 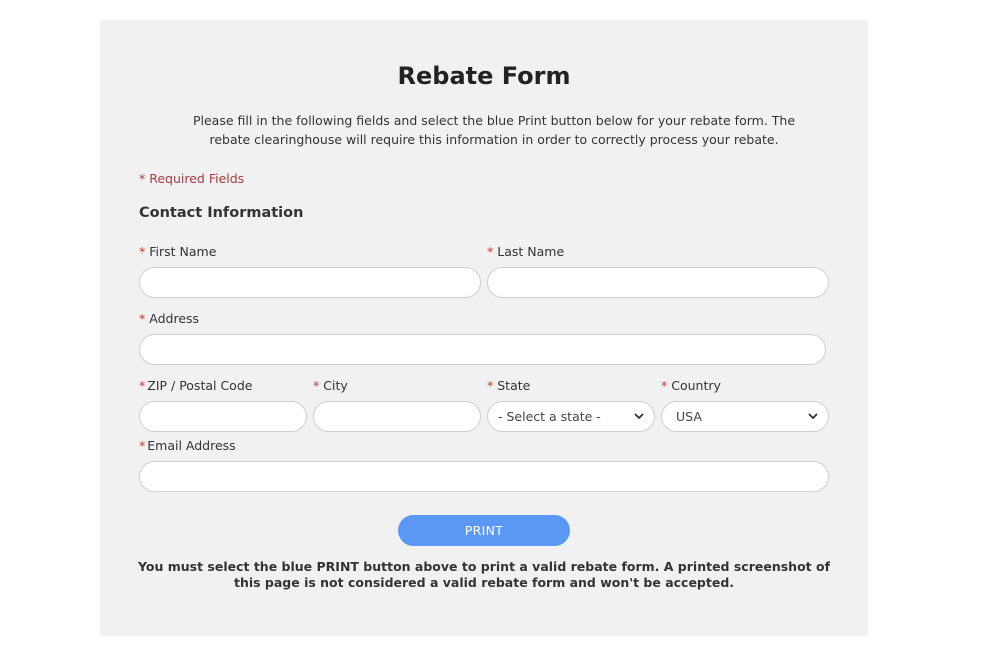 What do you see at coordinates (691, 385) in the screenshot?
I see `country-label: * Country` at bounding box center [691, 385].